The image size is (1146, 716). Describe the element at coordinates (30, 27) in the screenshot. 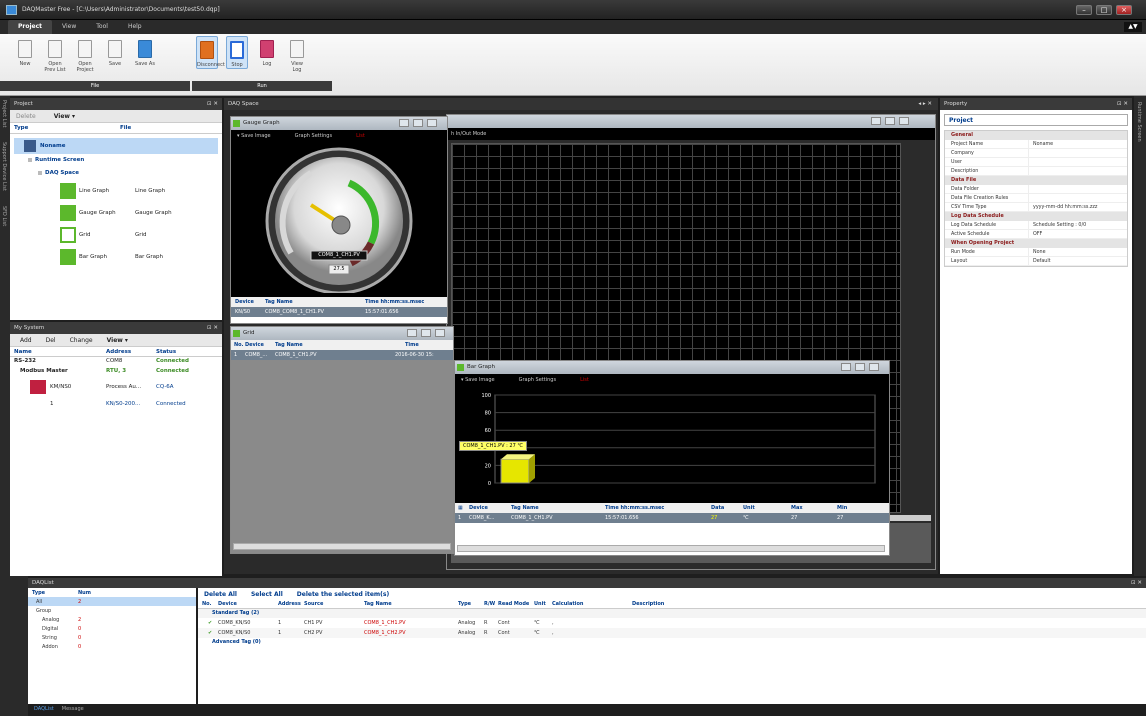

I see `menu-project: Project` at that location.